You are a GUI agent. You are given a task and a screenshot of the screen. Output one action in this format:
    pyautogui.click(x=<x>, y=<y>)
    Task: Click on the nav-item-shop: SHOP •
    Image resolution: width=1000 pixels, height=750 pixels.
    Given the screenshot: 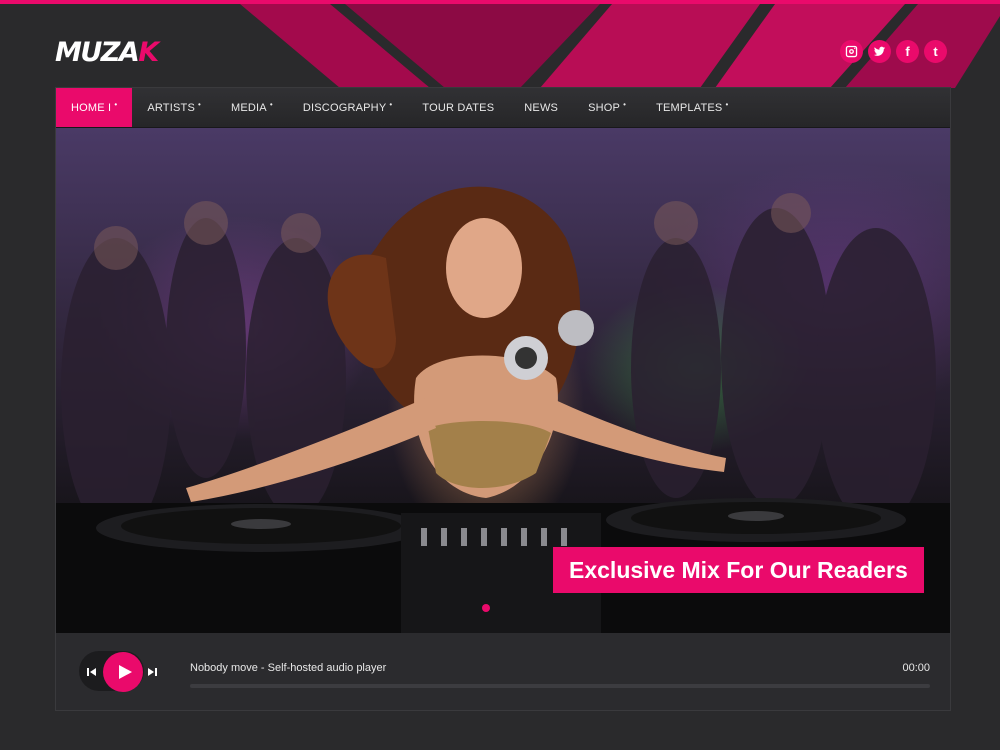 What is the action you would take?
    pyautogui.click(x=607, y=107)
    